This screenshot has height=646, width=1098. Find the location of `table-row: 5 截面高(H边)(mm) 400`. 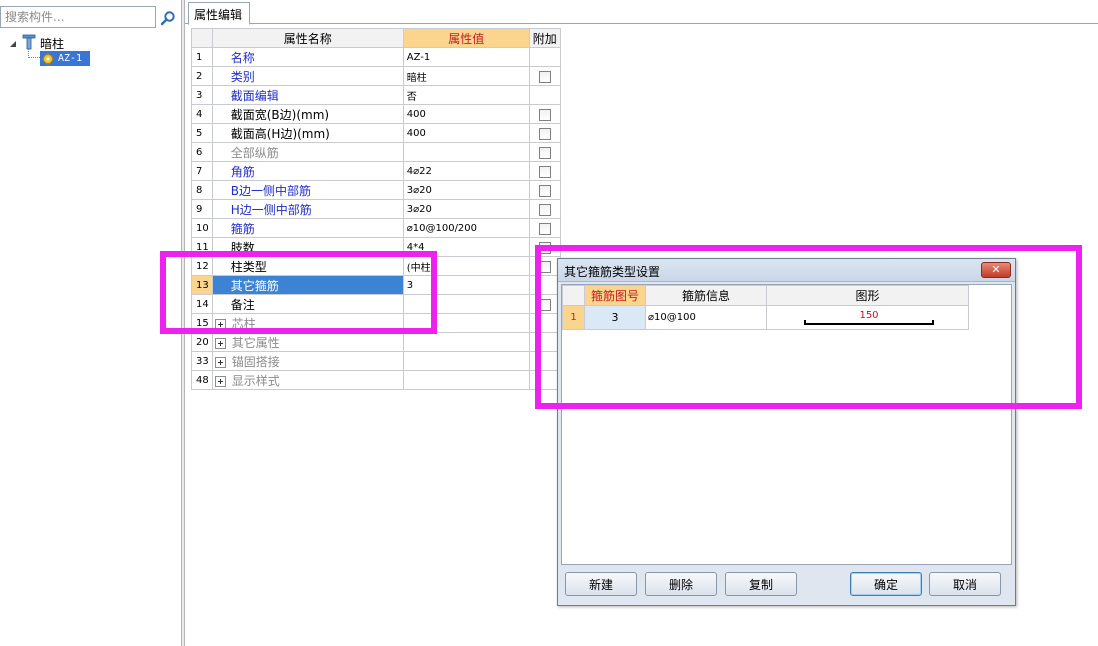

table-row: 5 截面高(H边)(mm) 400 is located at coordinates (376, 133).